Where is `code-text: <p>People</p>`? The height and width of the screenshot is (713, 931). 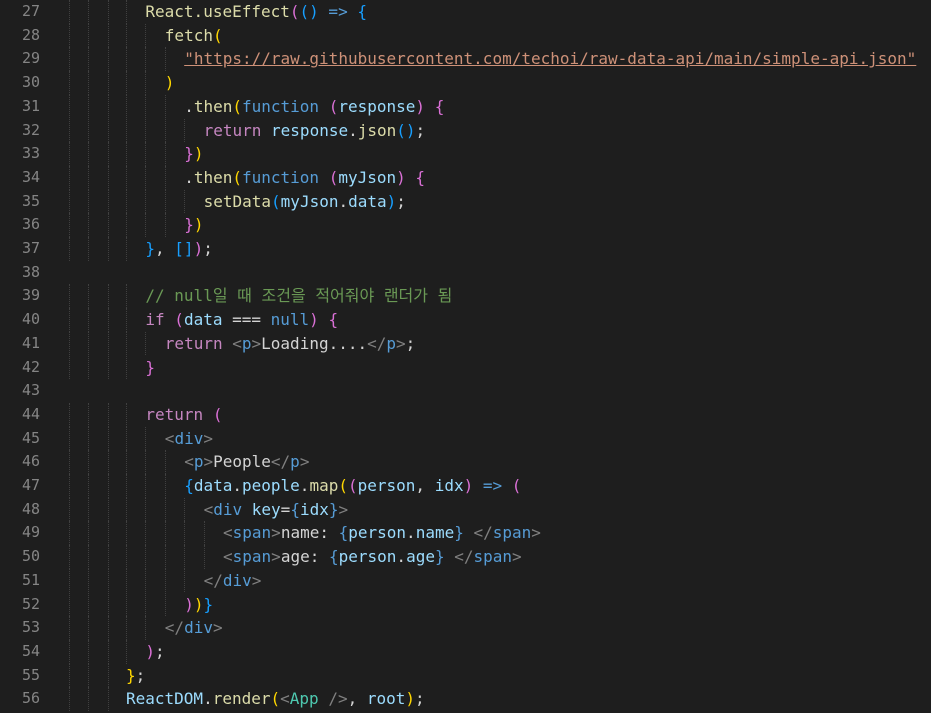 code-text: <p>People</p> is located at coordinates (246, 462).